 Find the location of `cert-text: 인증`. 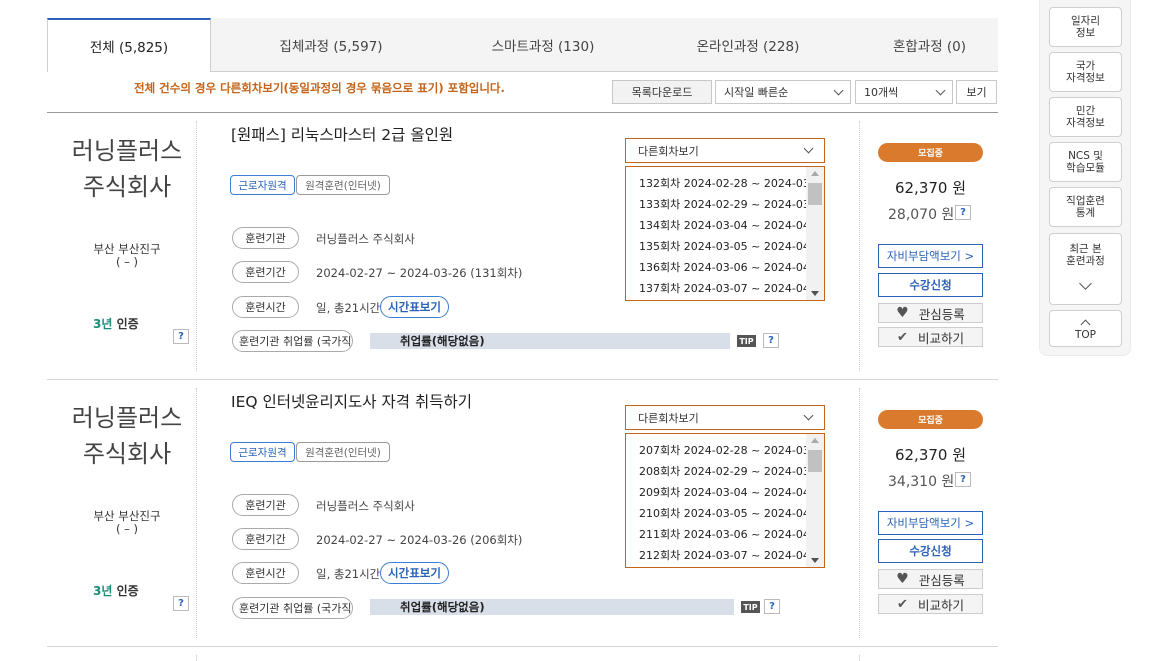

cert-text: 인증 is located at coordinates (127, 591).